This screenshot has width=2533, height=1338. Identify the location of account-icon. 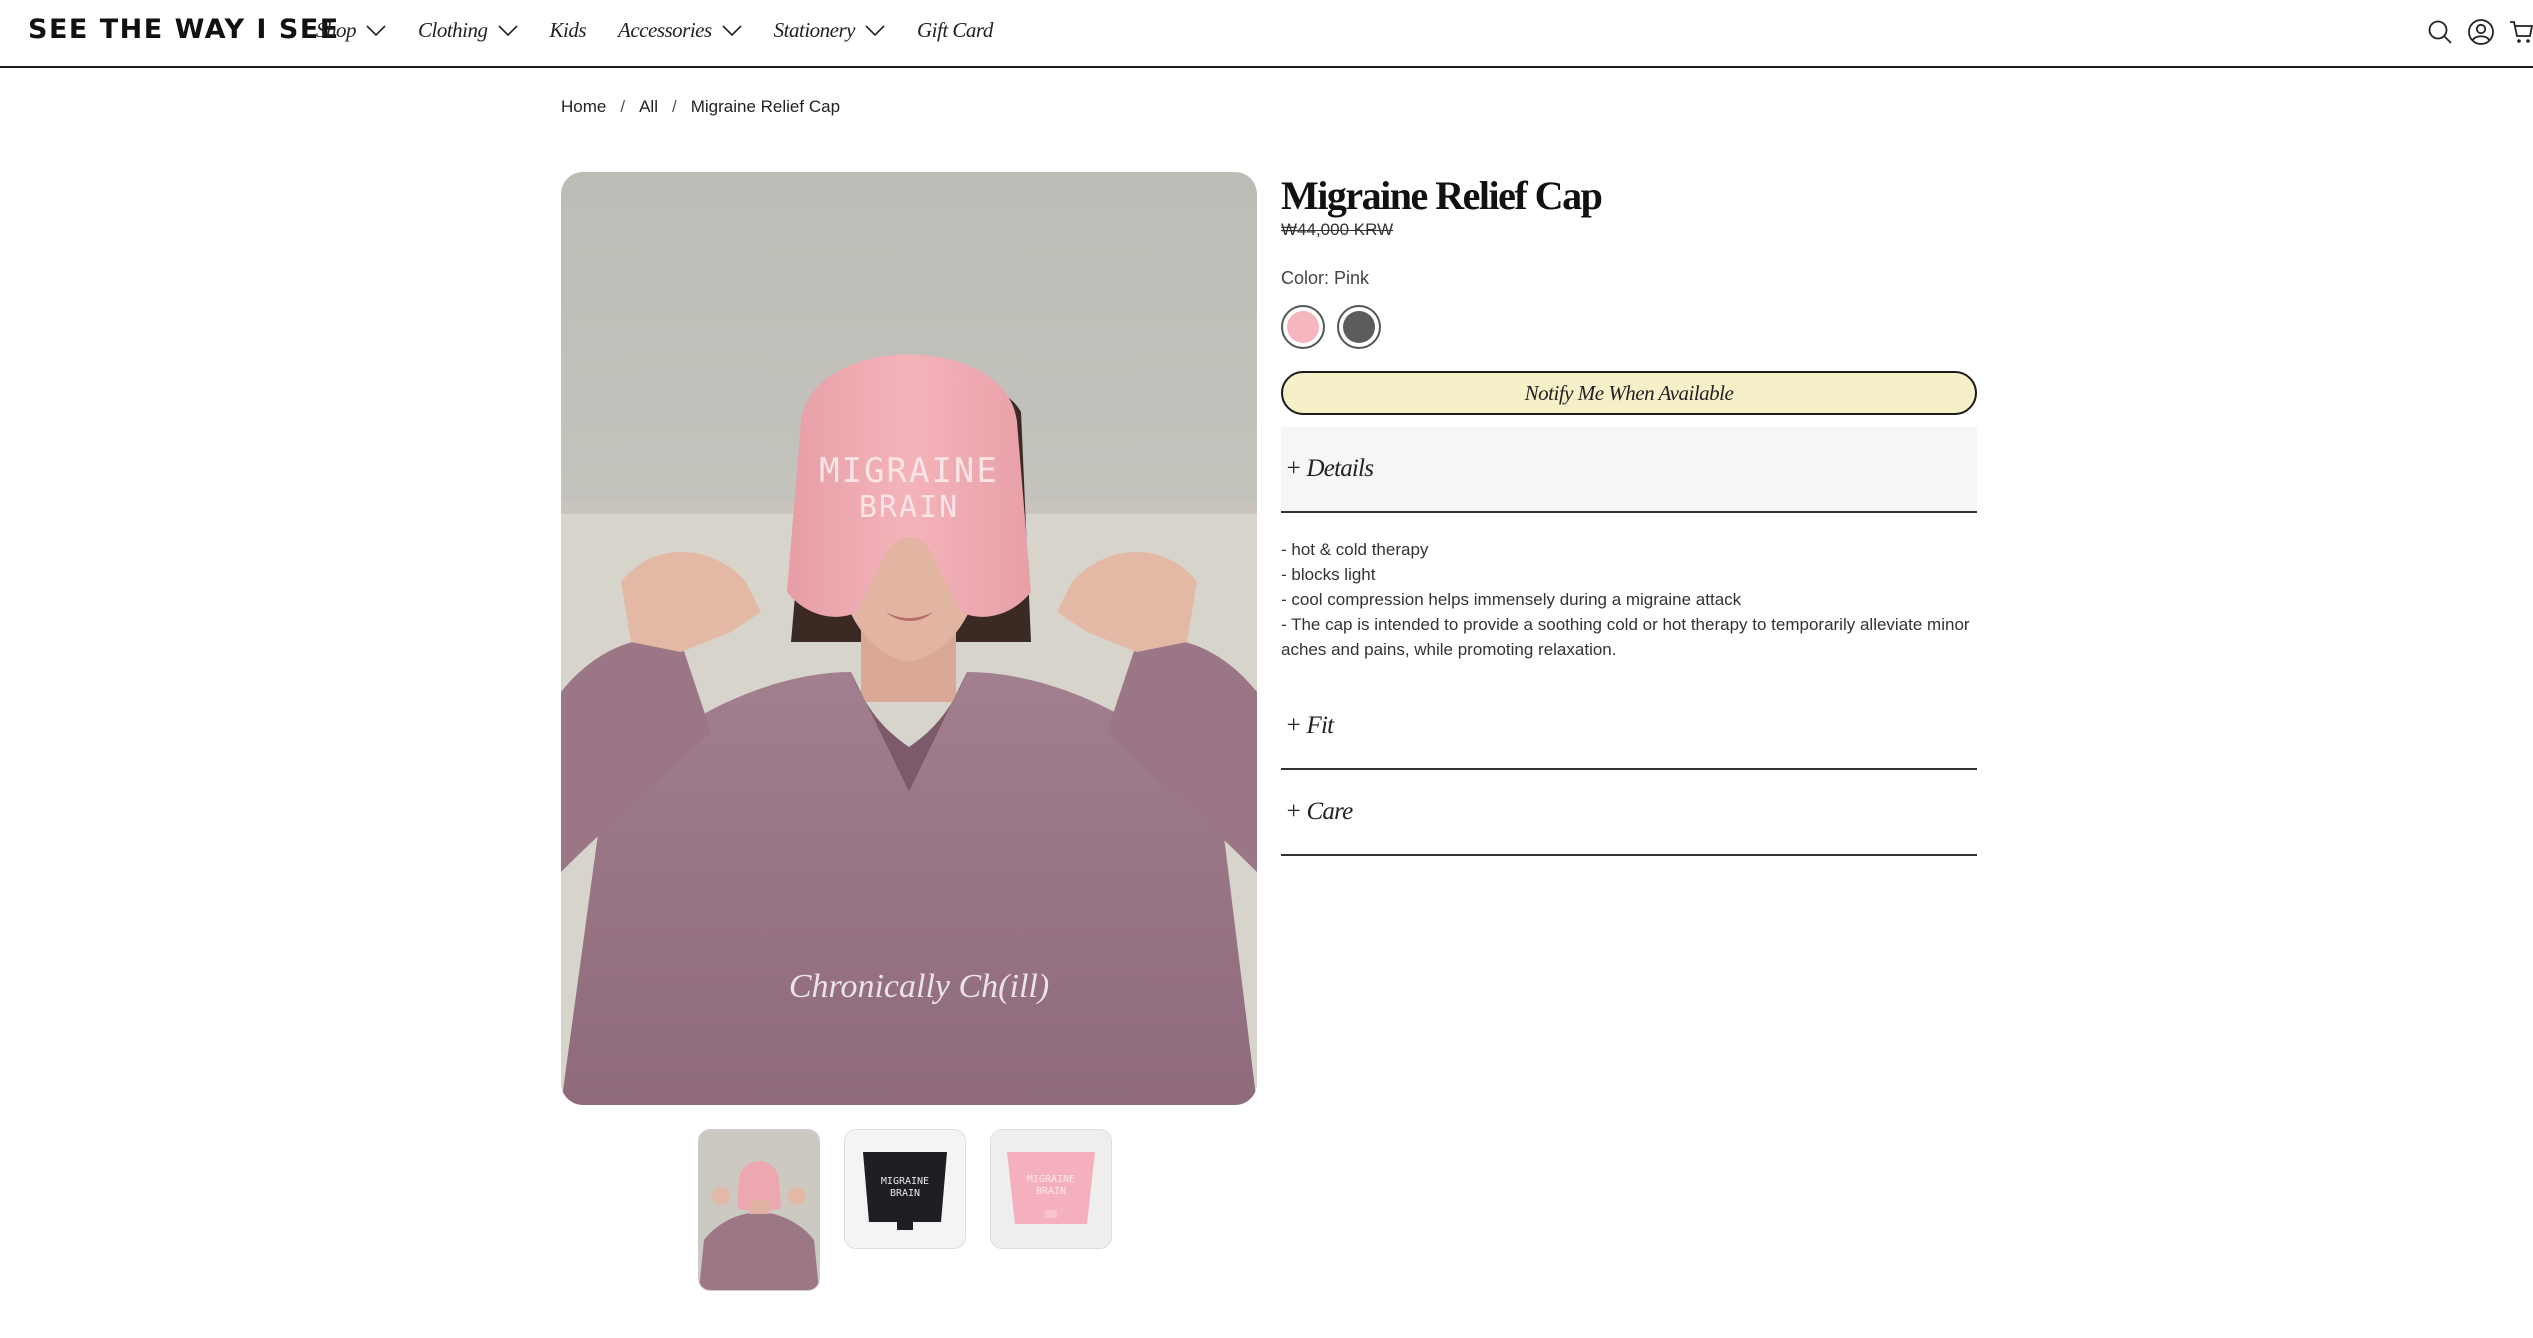
(2481, 32).